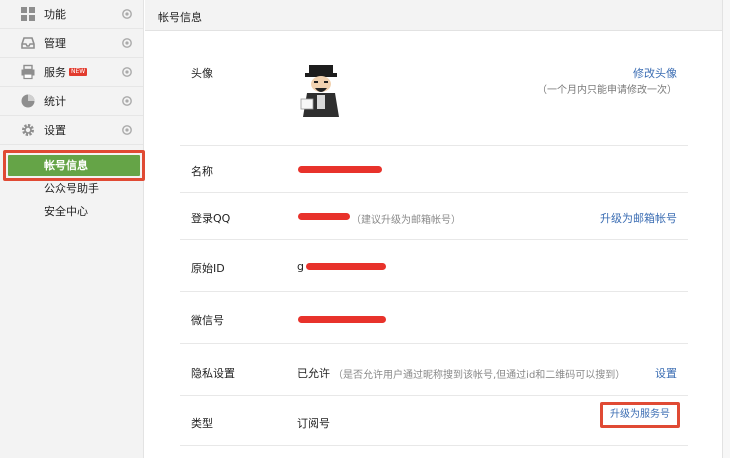  I want to click on redacted-qq, so click(324, 216).